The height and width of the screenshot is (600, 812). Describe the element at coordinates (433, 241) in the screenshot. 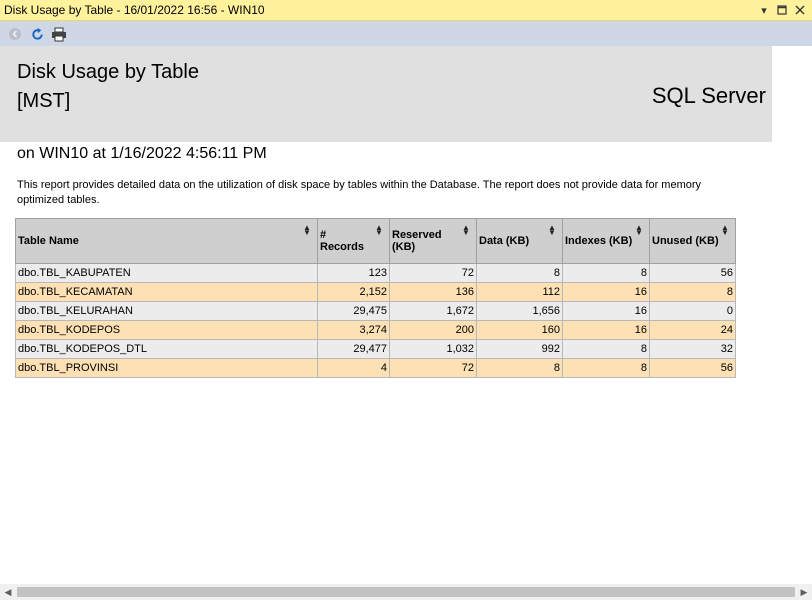

I see `header-reserved: Reserved (KB) ▲ ▼` at that location.